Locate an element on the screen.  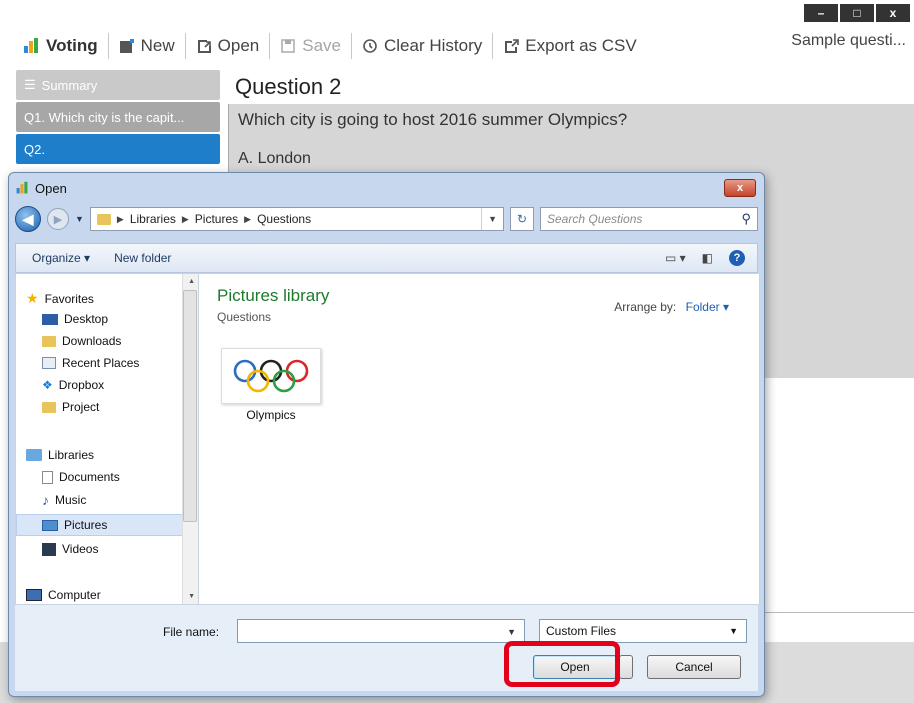
refresh-button: ↻ is located at coordinates (522, 219).